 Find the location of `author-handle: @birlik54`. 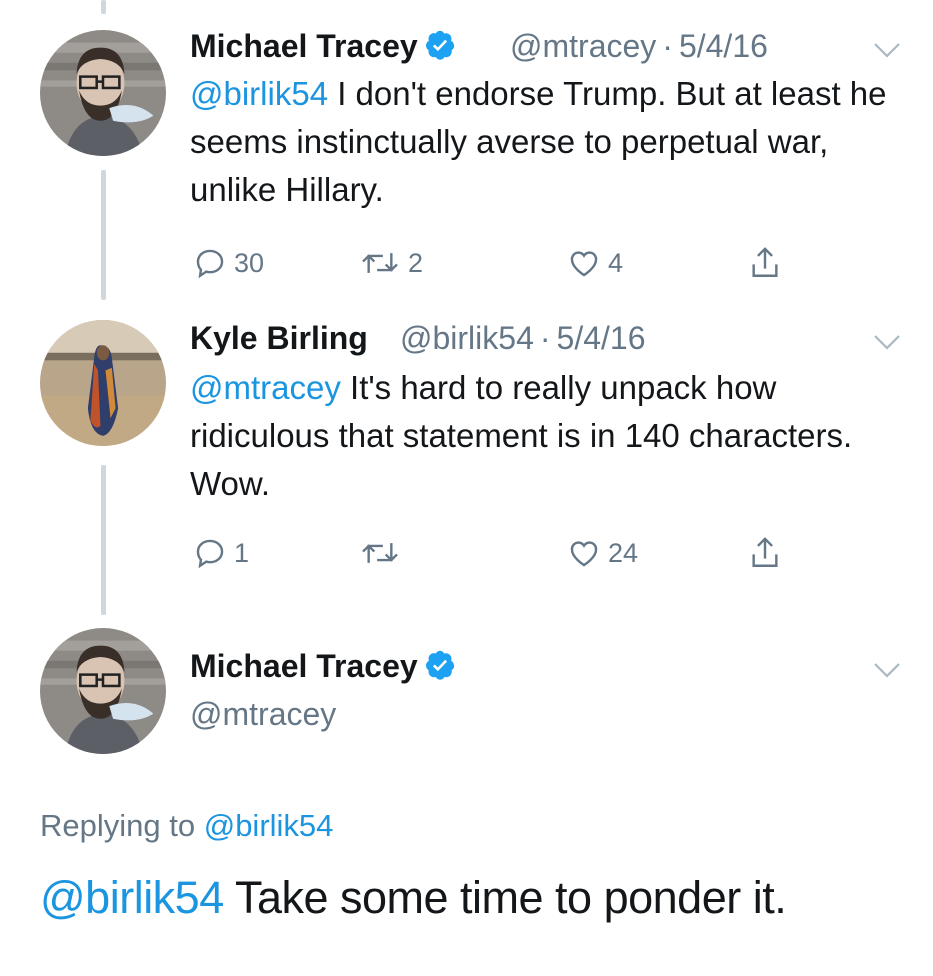

author-handle: @birlik54 is located at coordinates (467, 338).